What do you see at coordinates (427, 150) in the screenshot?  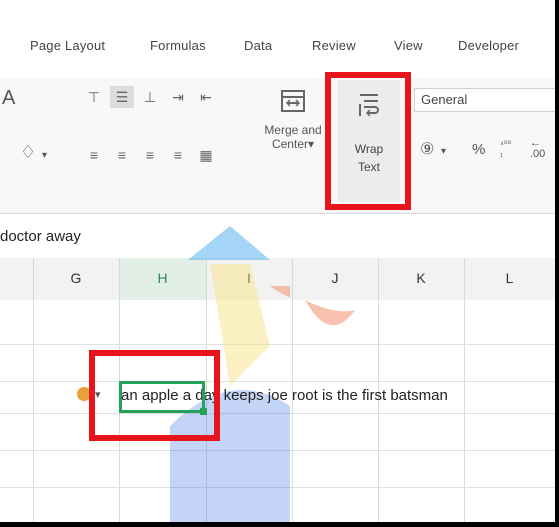 I see `accounting-format-icon: ⑨` at bounding box center [427, 150].